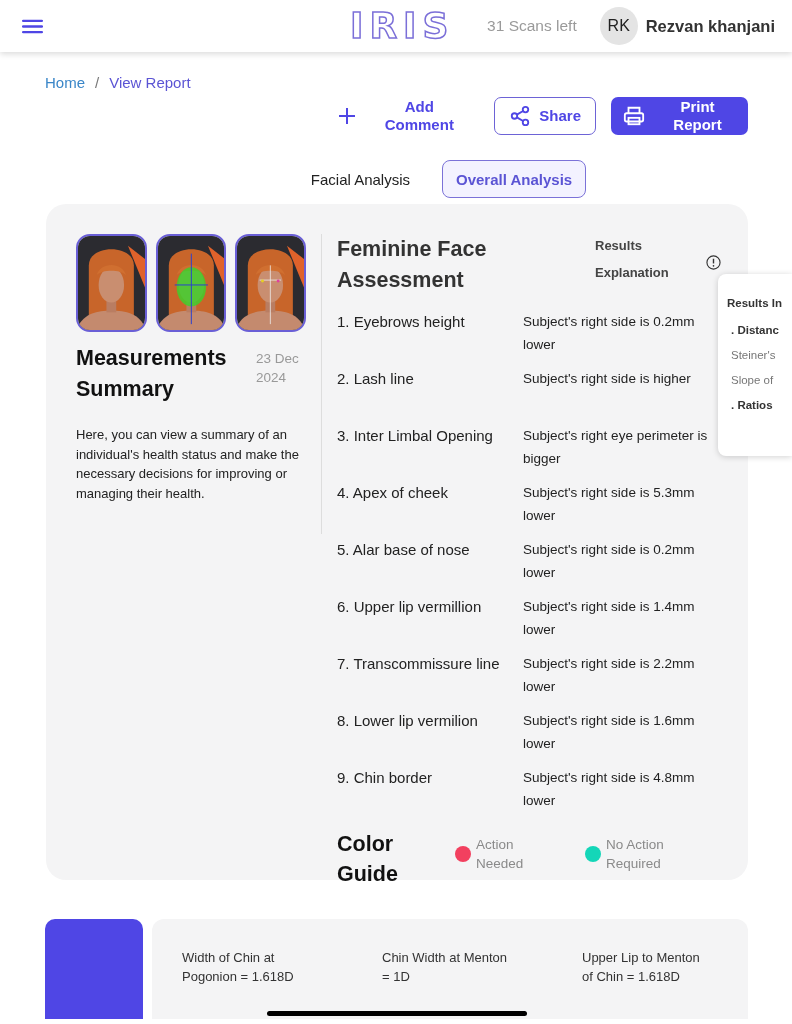  Describe the element at coordinates (500, 854) in the screenshot. I see `legend-label: Action Needed` at that location.